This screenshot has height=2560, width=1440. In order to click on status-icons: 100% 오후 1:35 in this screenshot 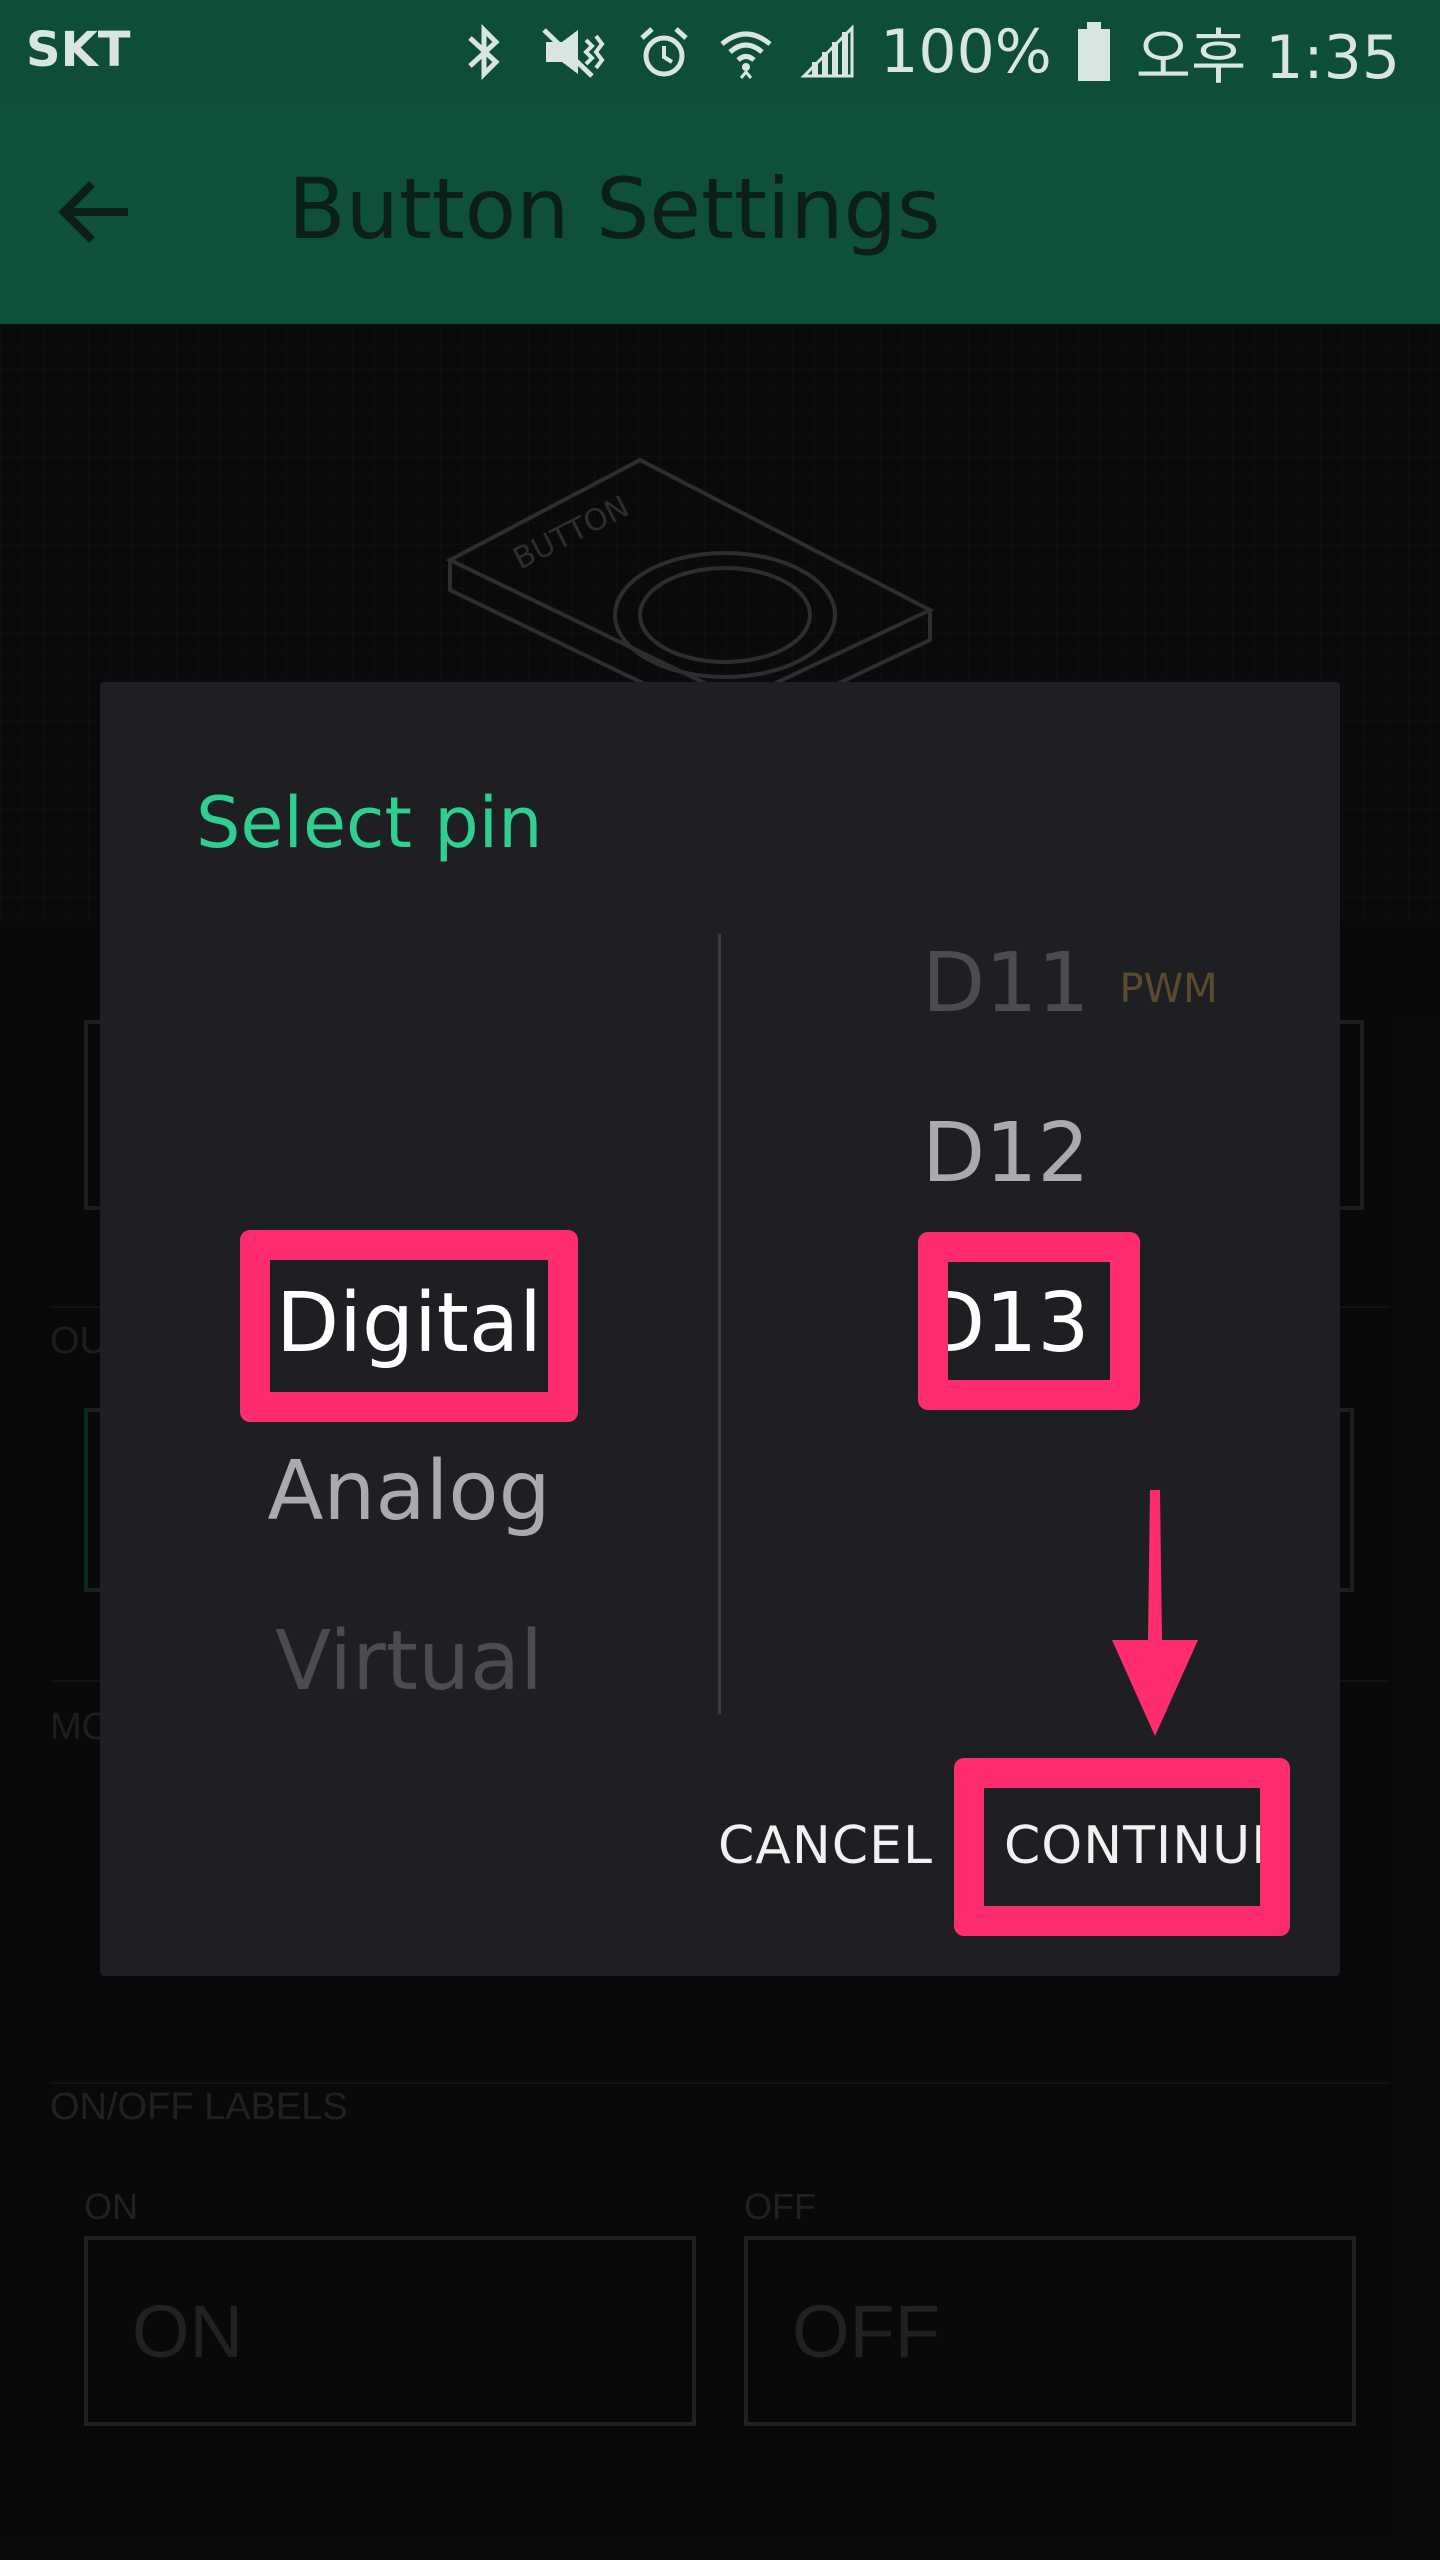, I will do `click(930, 52)`.